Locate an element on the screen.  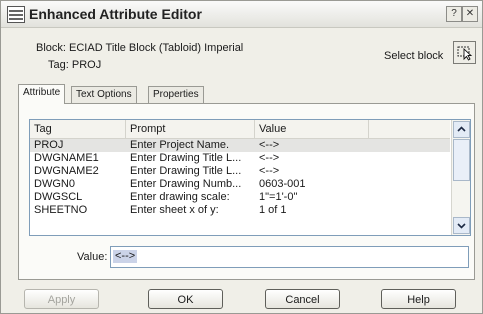
row-tag: DWGNAME2 is located at coordinates (66, 171).